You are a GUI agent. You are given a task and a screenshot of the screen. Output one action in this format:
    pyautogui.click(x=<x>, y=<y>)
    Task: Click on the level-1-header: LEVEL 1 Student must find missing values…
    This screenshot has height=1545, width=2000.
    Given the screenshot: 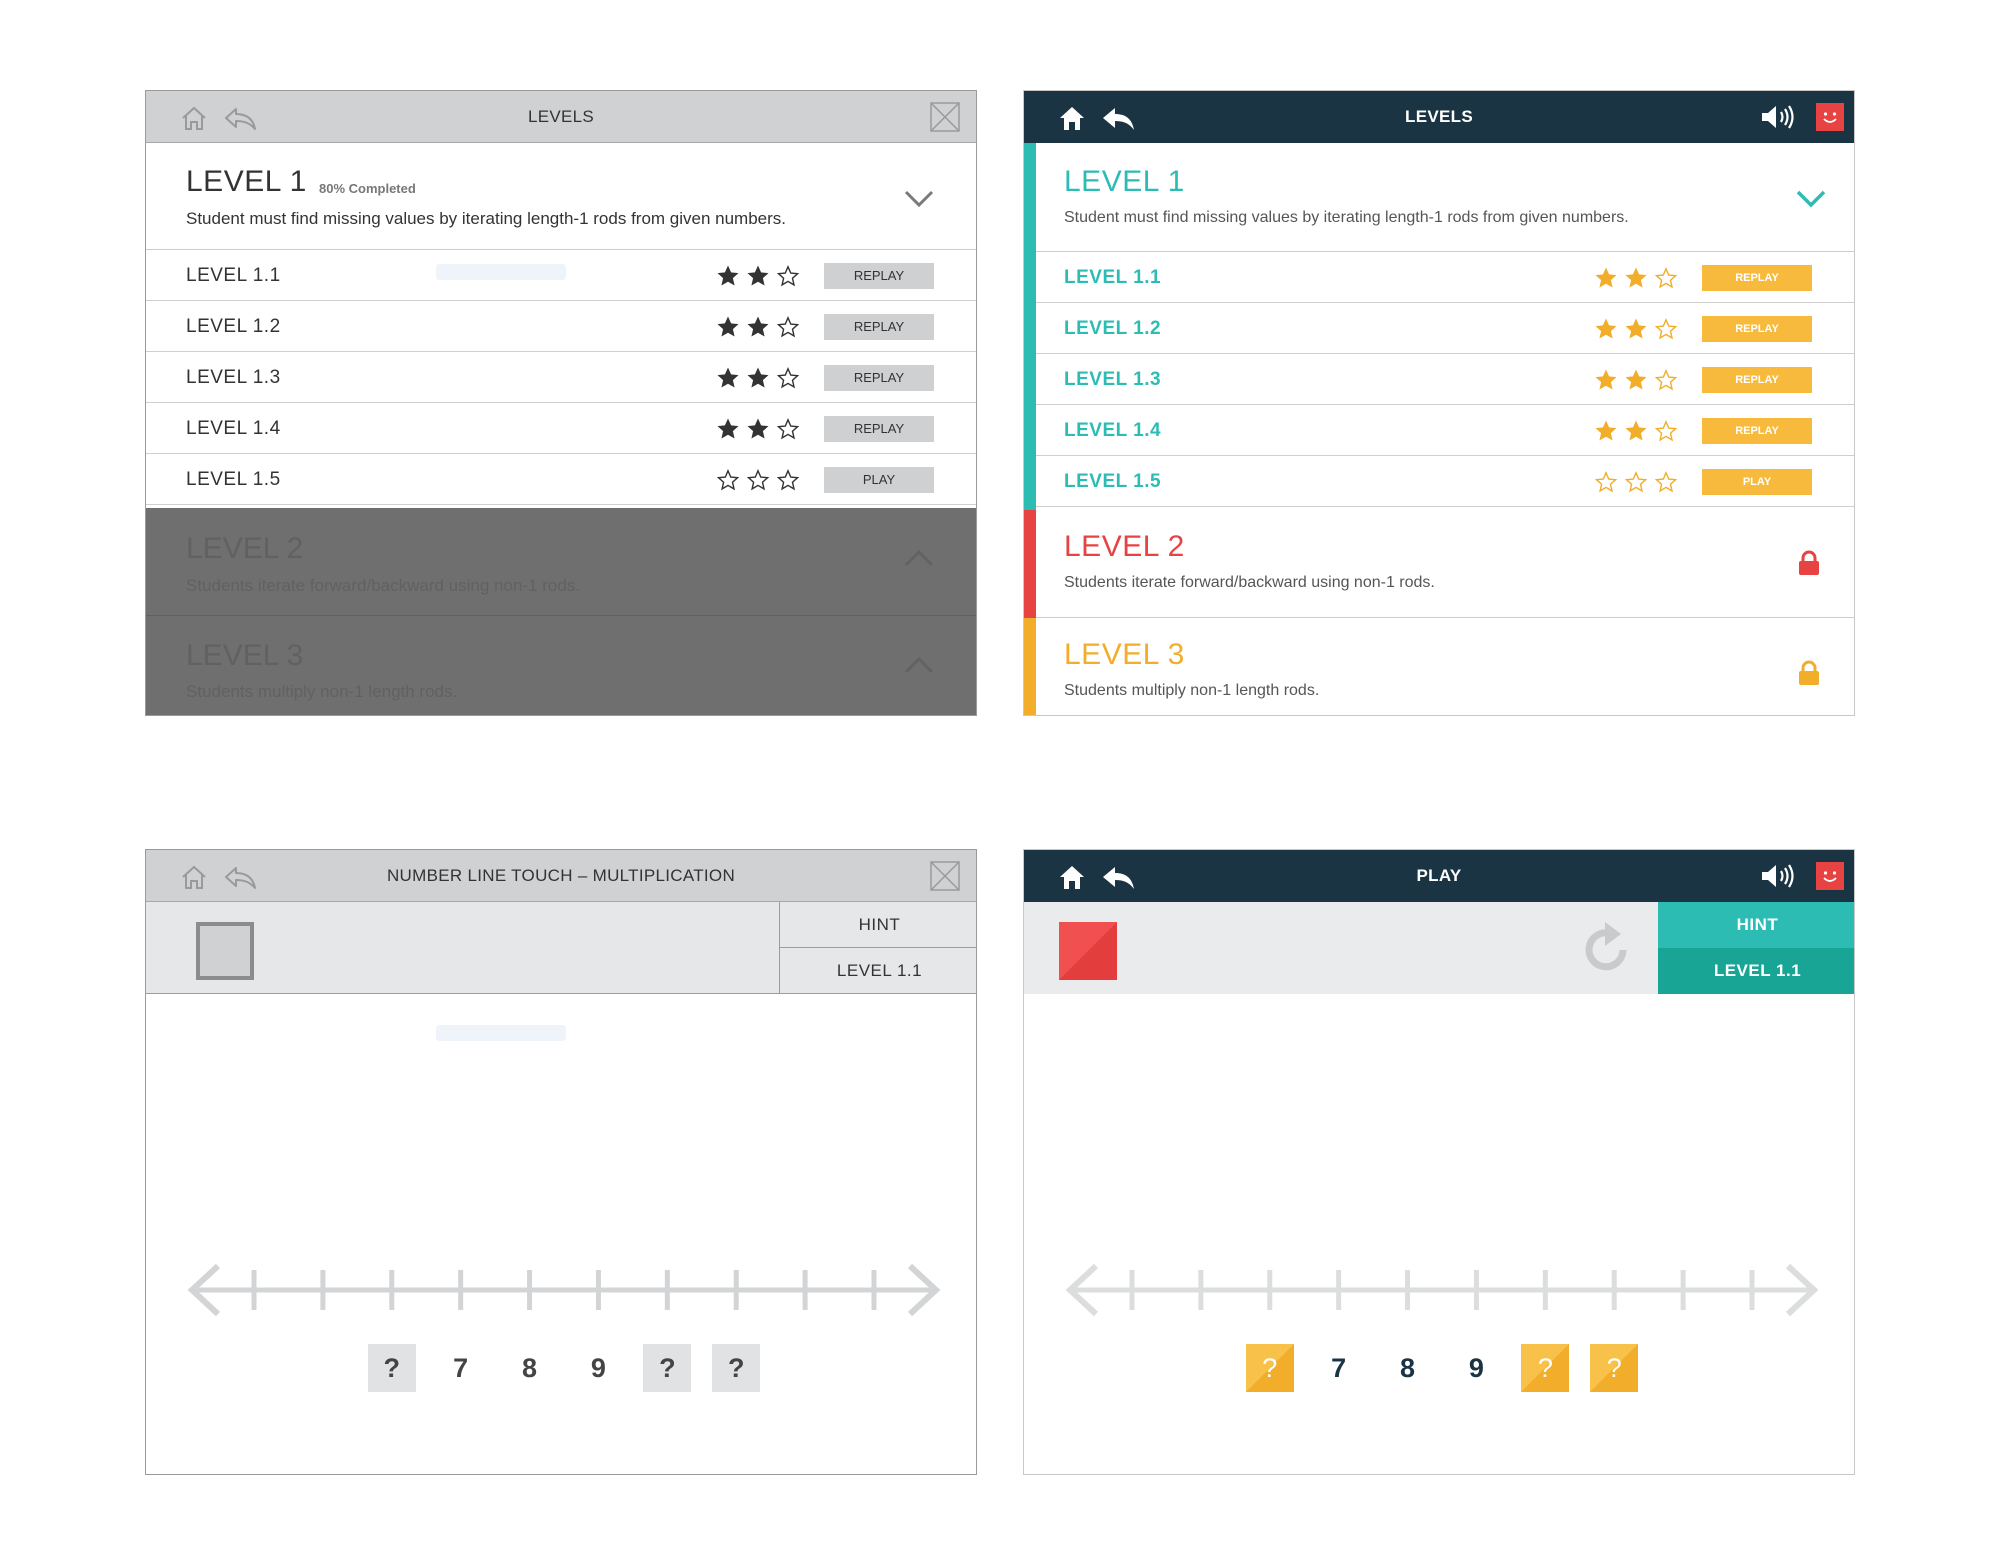 What is the action you would take?
    pyautogui.click(x=1445, y=197)
    